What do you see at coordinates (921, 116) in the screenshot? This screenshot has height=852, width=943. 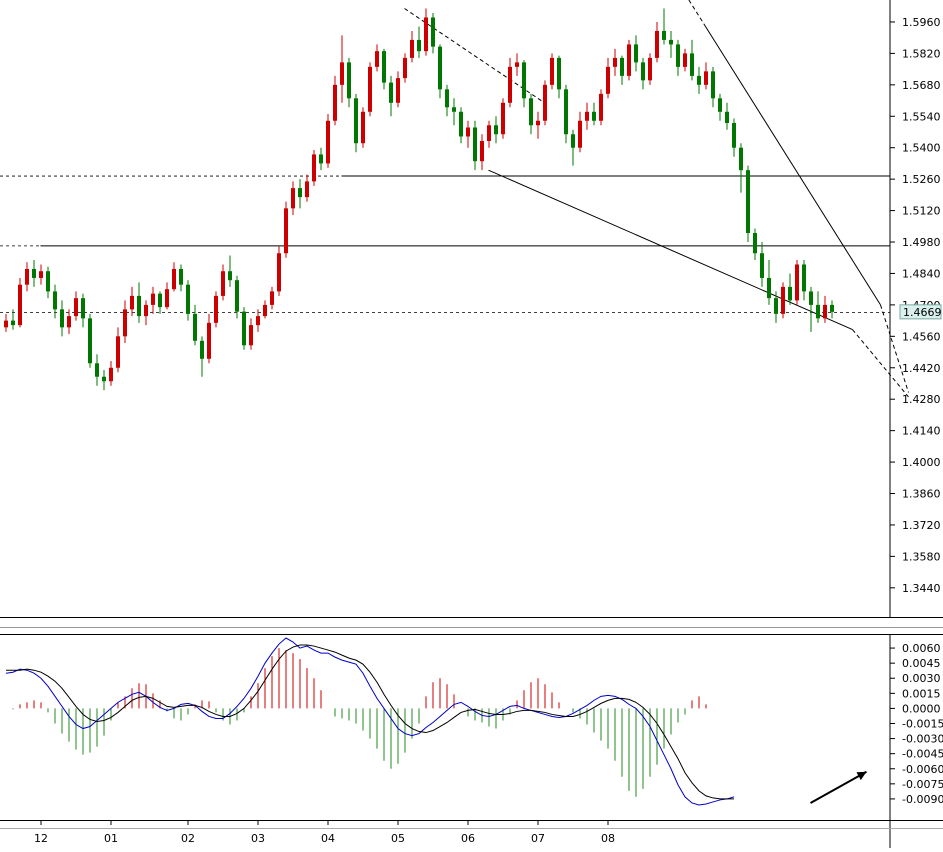 I see `price-tick-label: 1.5540` at bounding box center [921, 116].